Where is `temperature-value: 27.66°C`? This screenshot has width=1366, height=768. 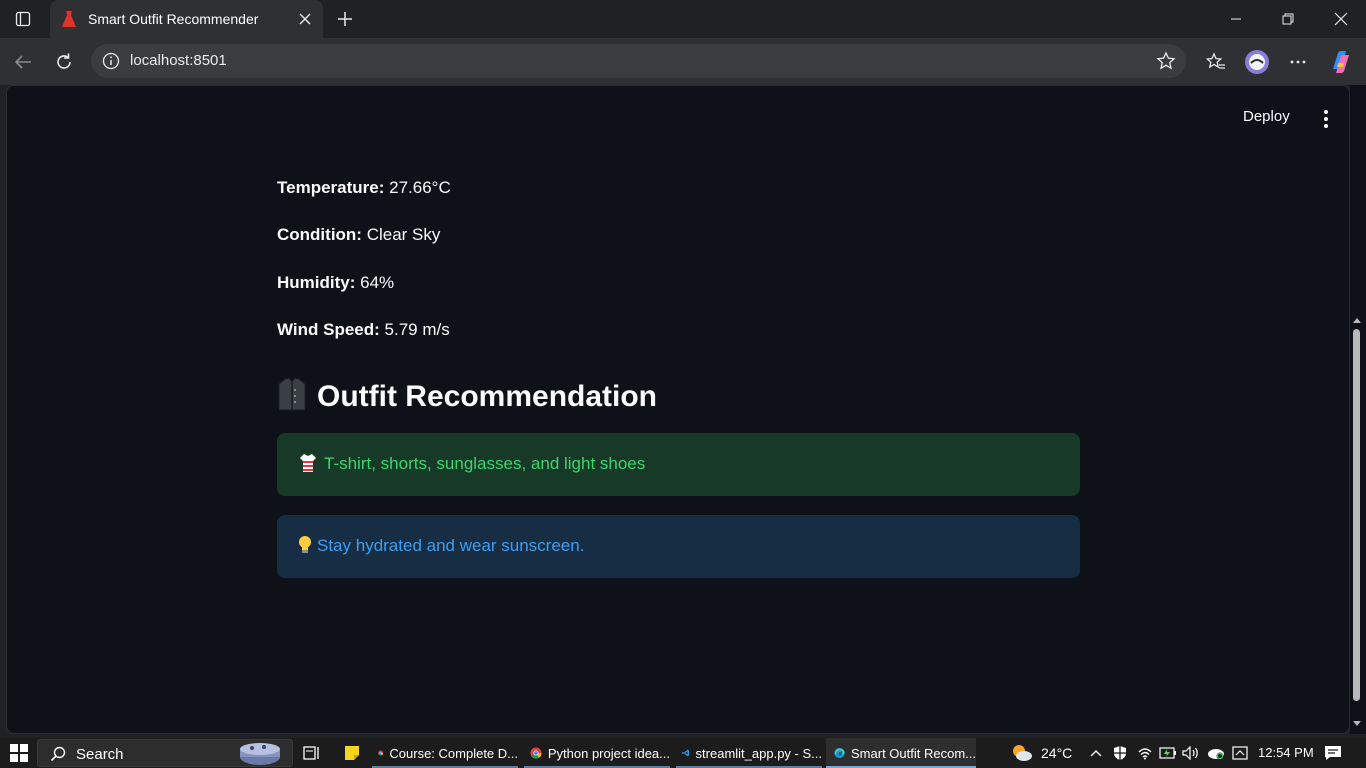 temperature-value: 27.66°C is located at coordinates (420, 187).